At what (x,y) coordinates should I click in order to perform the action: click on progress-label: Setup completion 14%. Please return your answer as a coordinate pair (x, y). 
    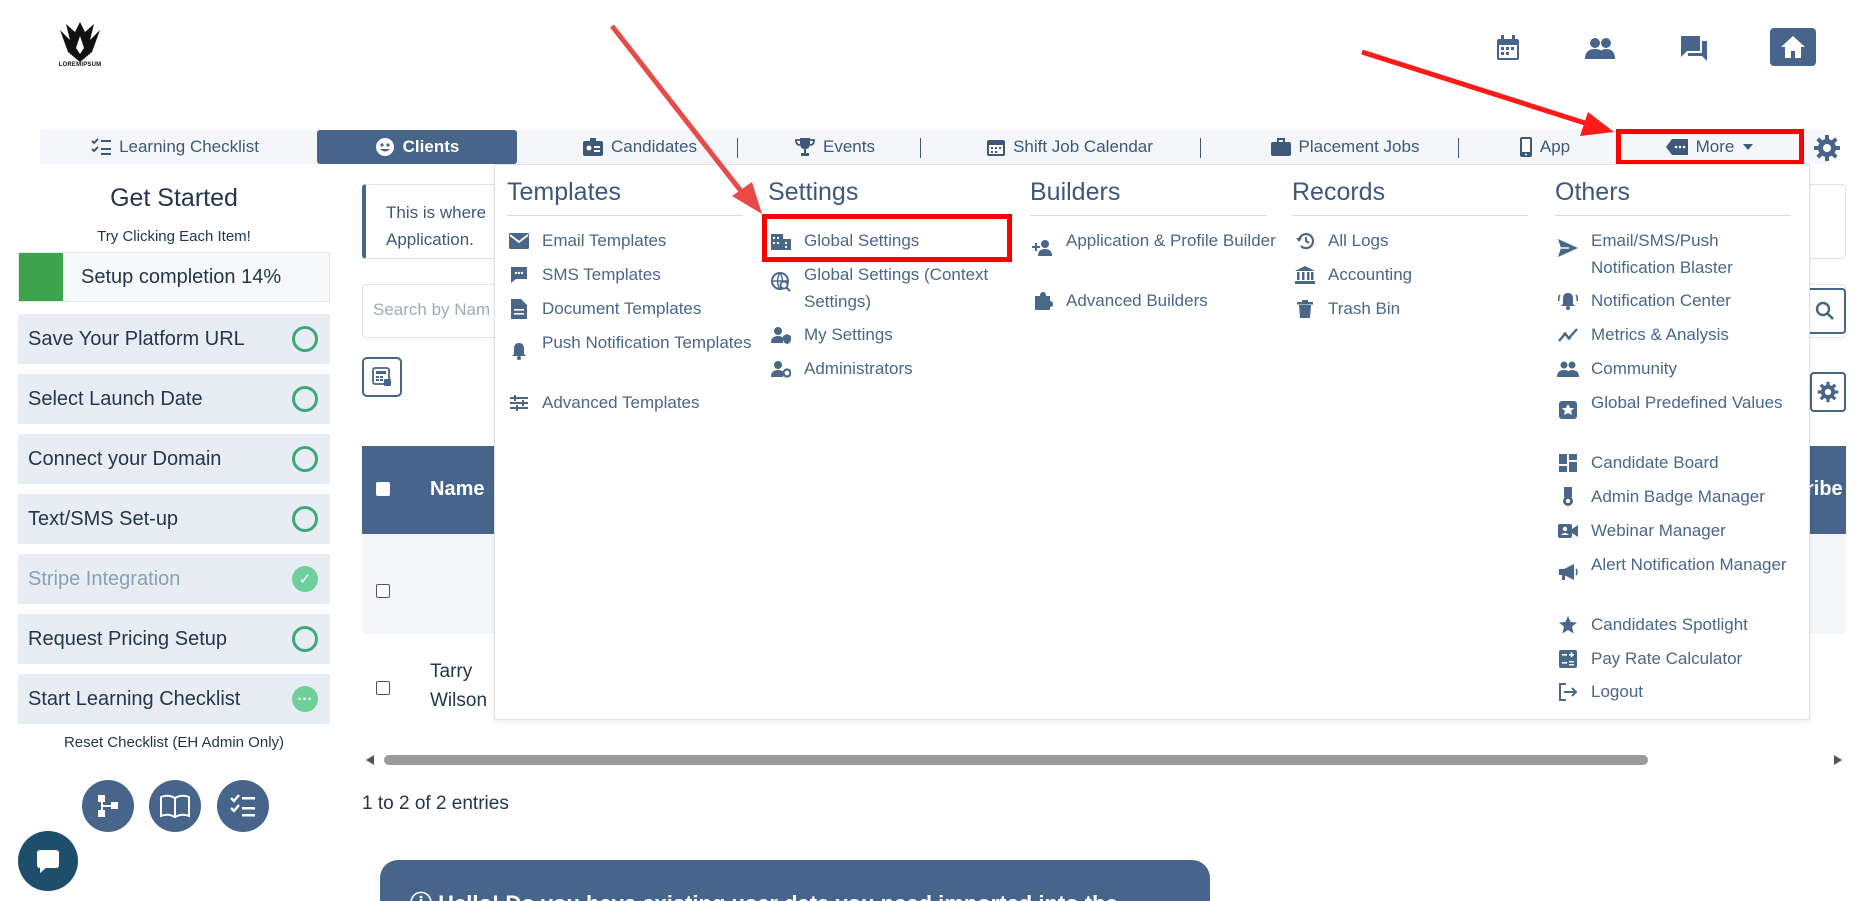
    Looking at the image, I should click on (181, 276).